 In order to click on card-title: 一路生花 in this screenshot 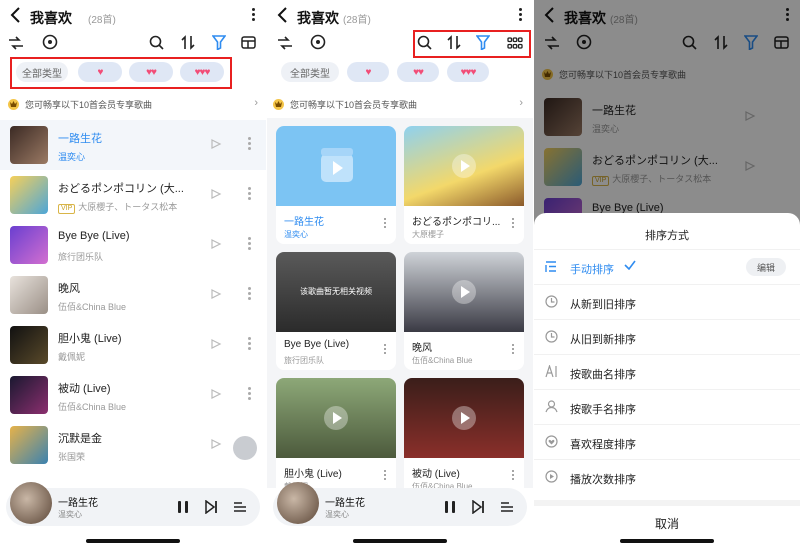, I will do `click(304, 222)`.